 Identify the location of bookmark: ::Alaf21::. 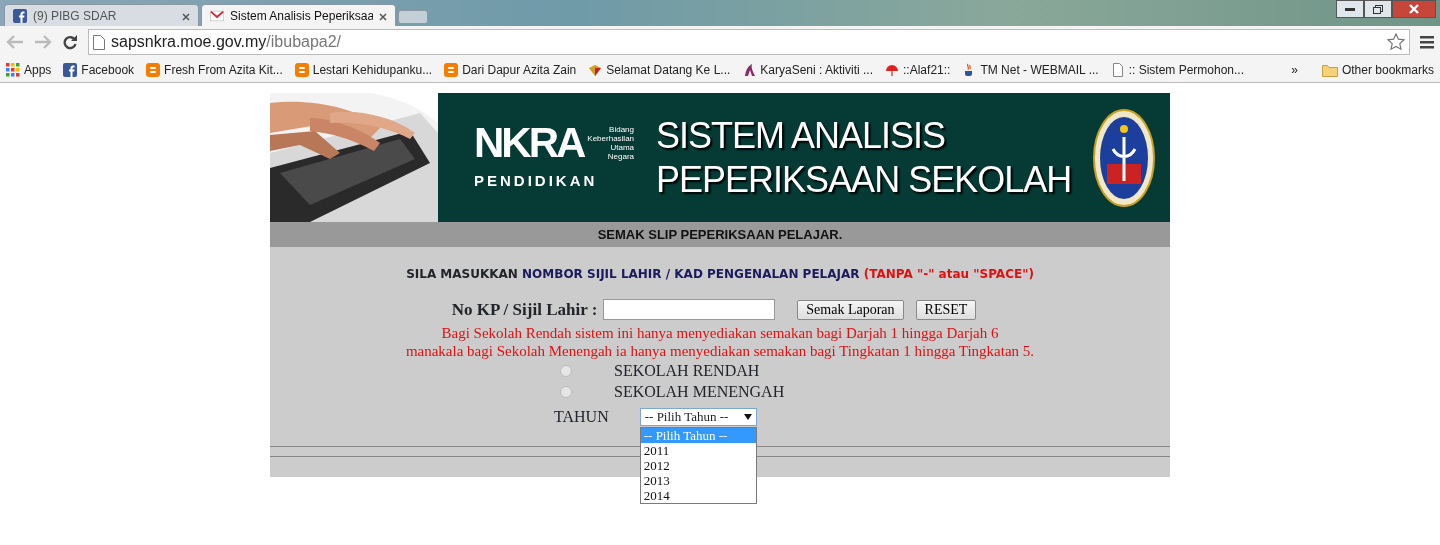
(918, 70).